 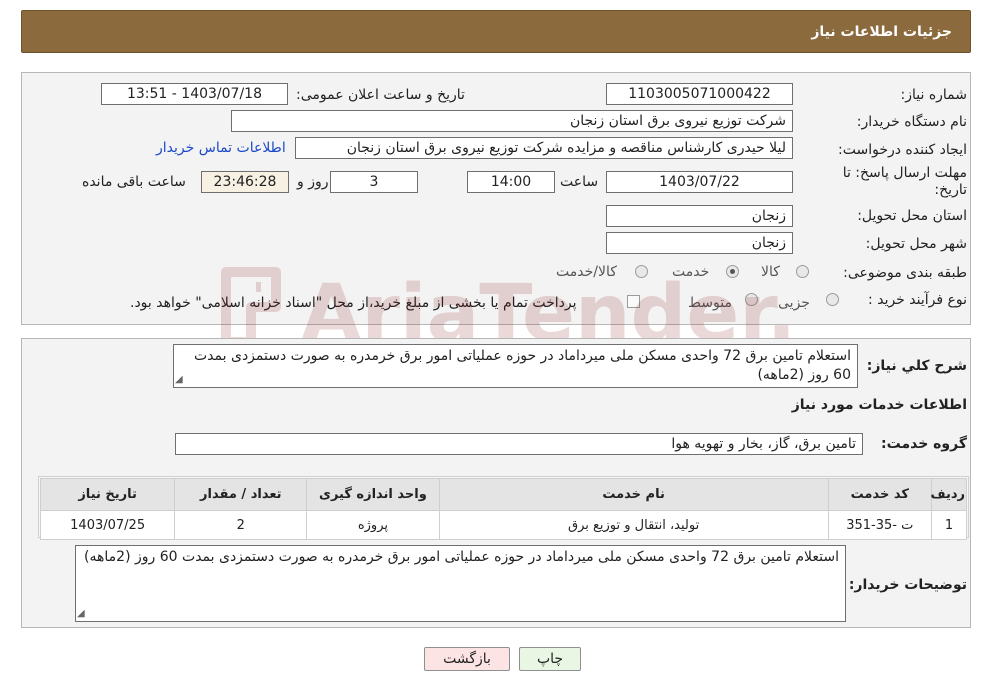 I want to click on days-label: روز و, so click(x=313, y=182).